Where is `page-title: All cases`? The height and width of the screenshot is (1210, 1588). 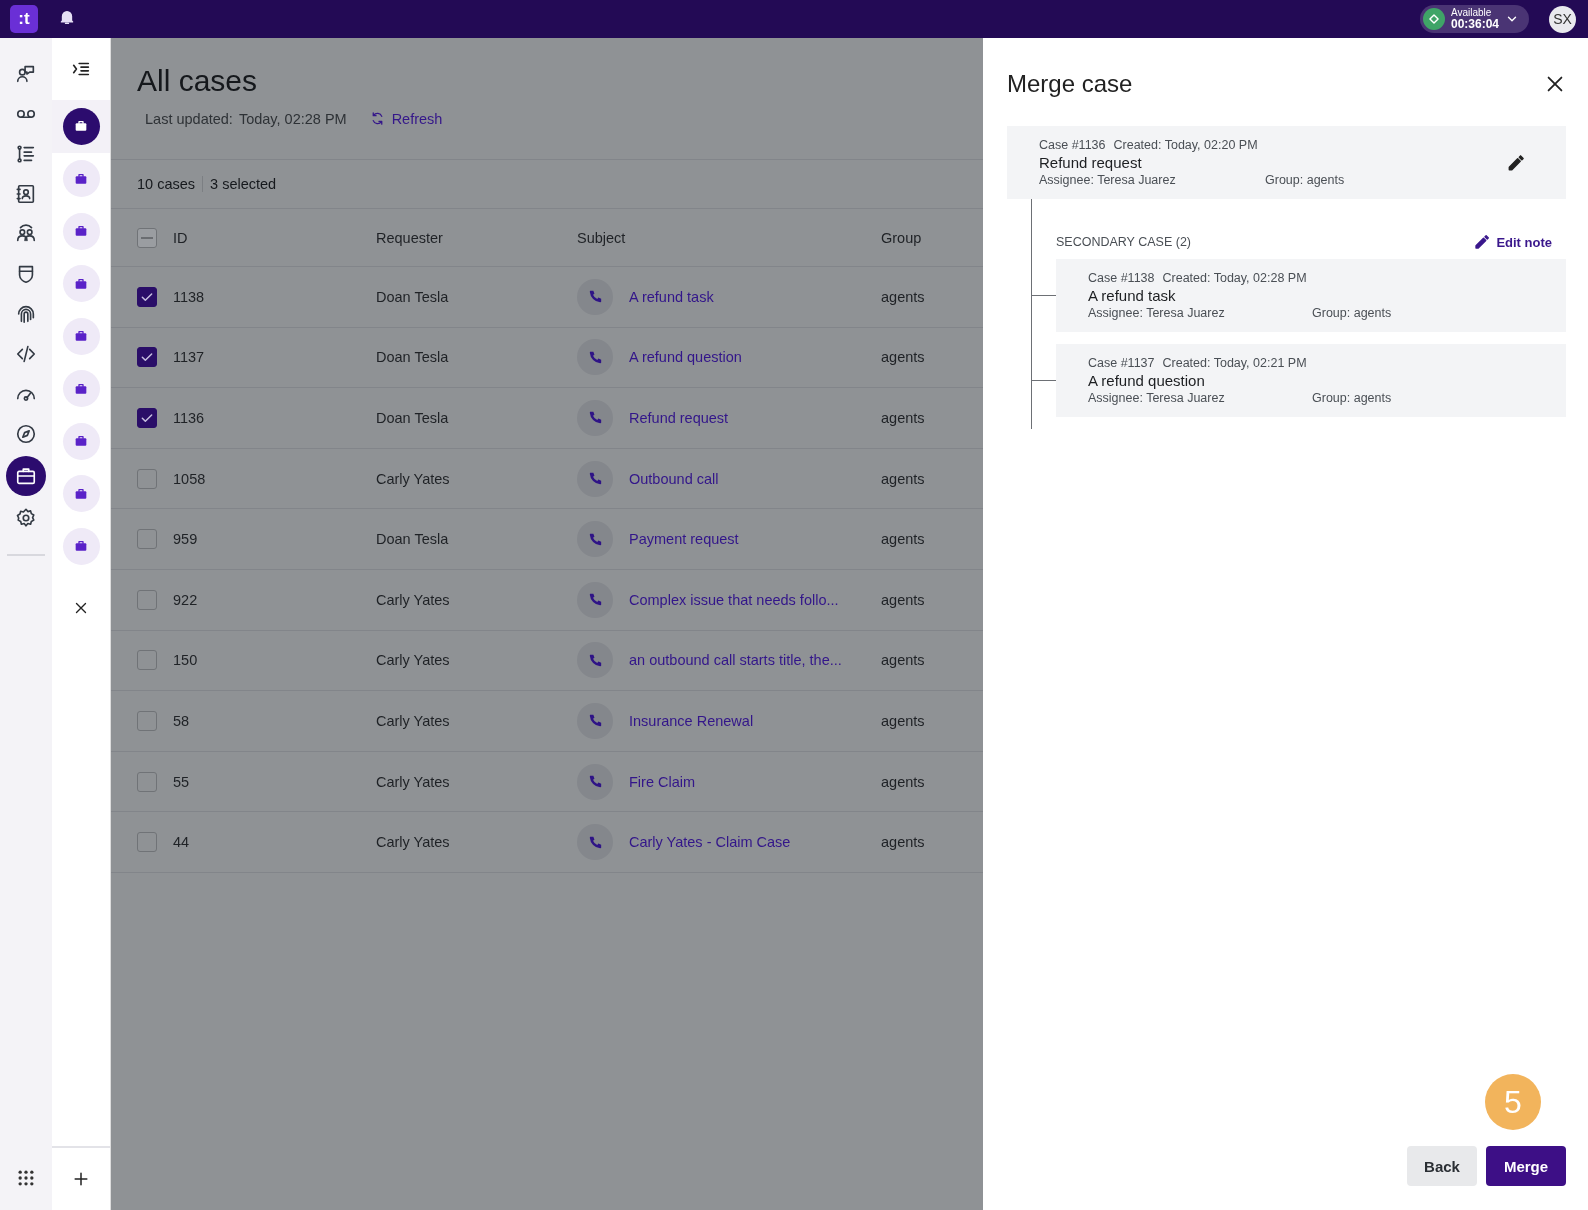 page-title: All cases is located at coordinates (198, 81).